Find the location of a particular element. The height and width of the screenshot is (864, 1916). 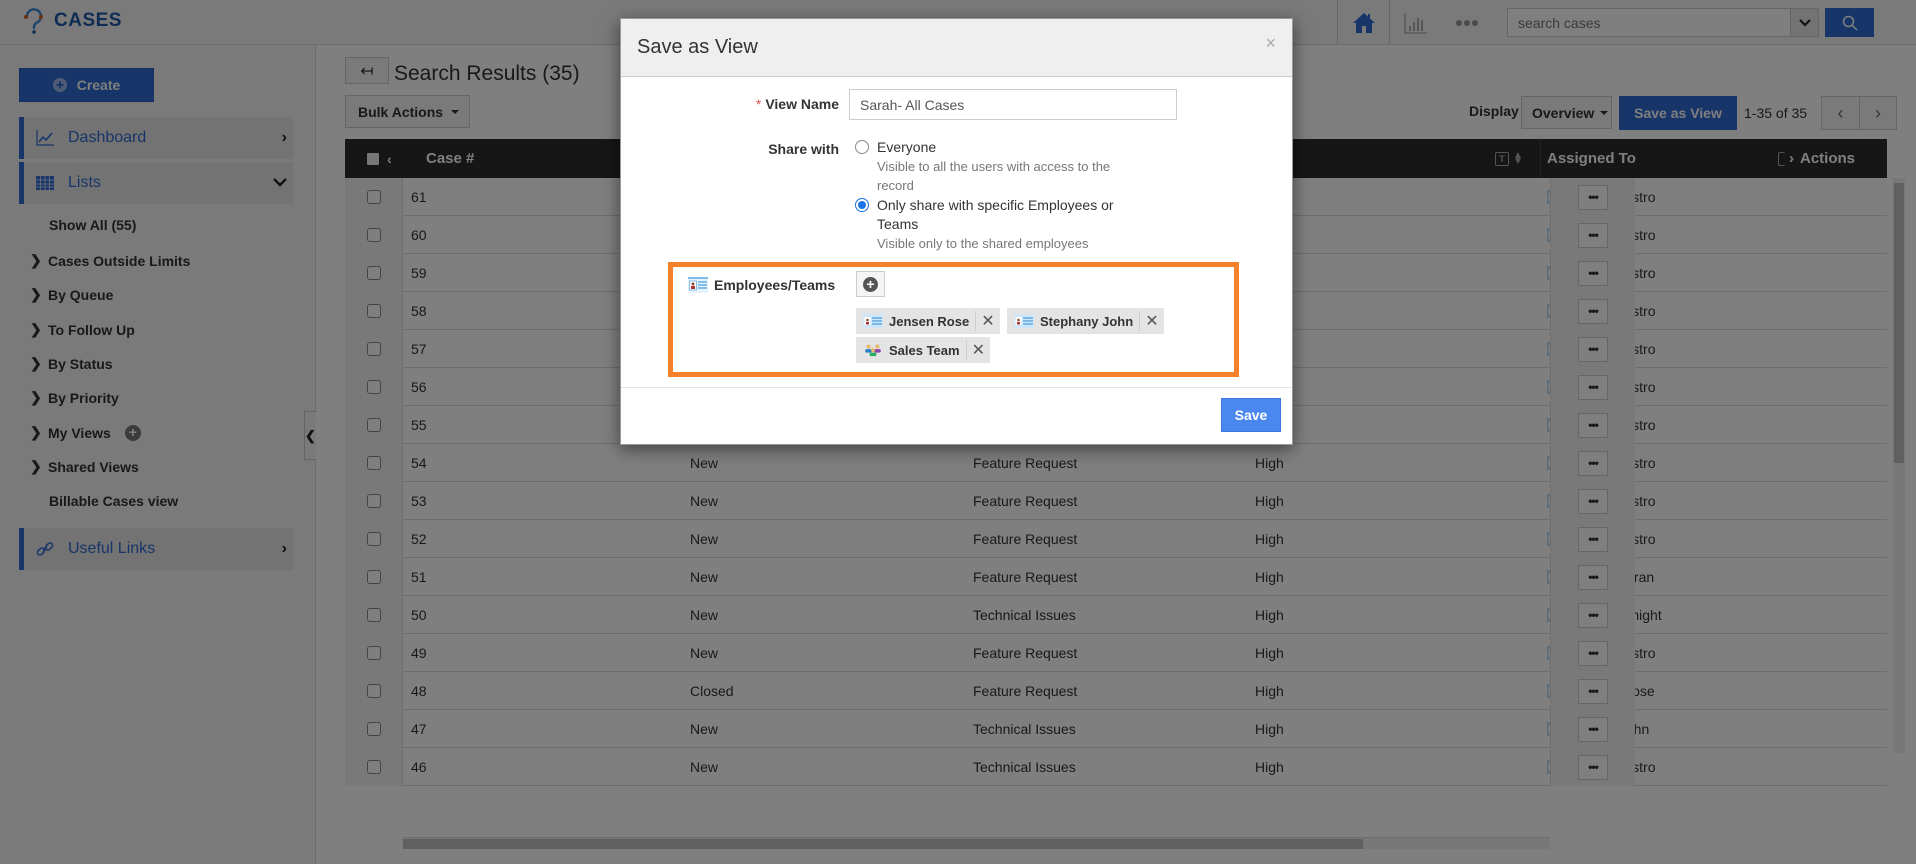

add-employee-button: + is located at coordinates (870, 284).